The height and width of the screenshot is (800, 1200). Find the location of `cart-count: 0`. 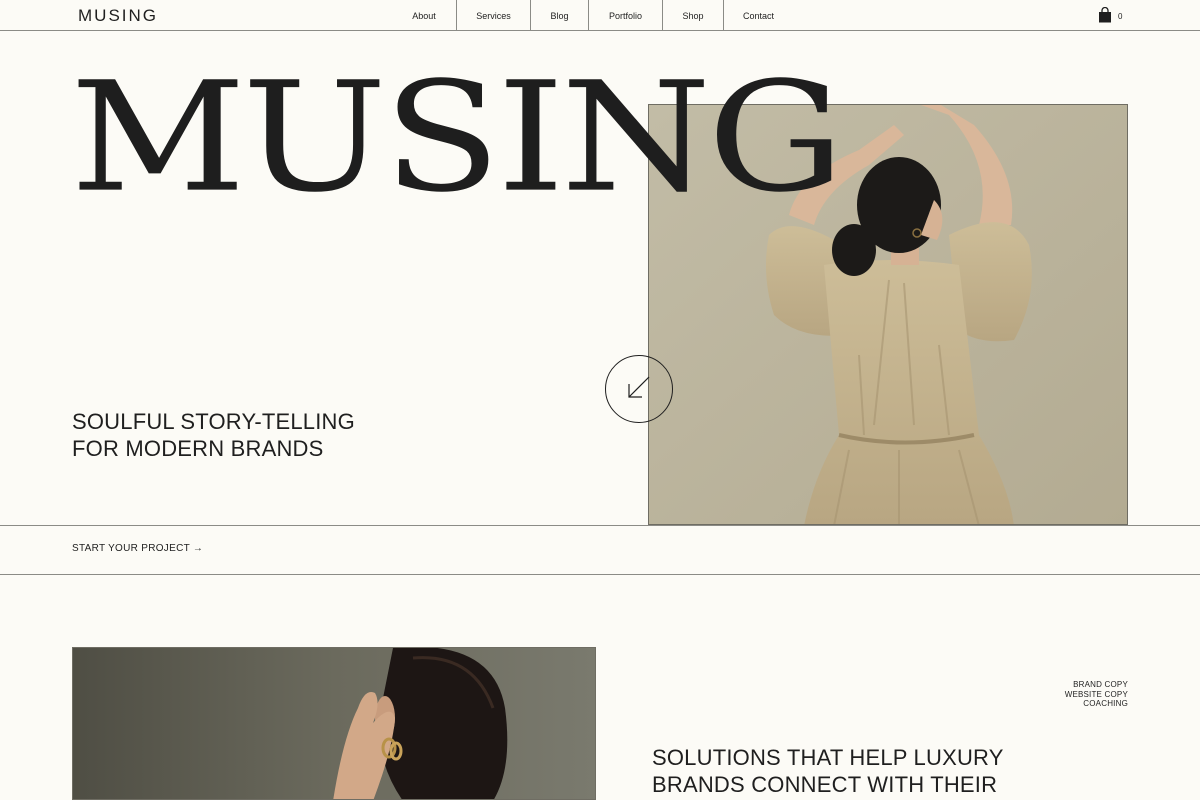

cart-count: 0 is located at coordinates (1120, 16).